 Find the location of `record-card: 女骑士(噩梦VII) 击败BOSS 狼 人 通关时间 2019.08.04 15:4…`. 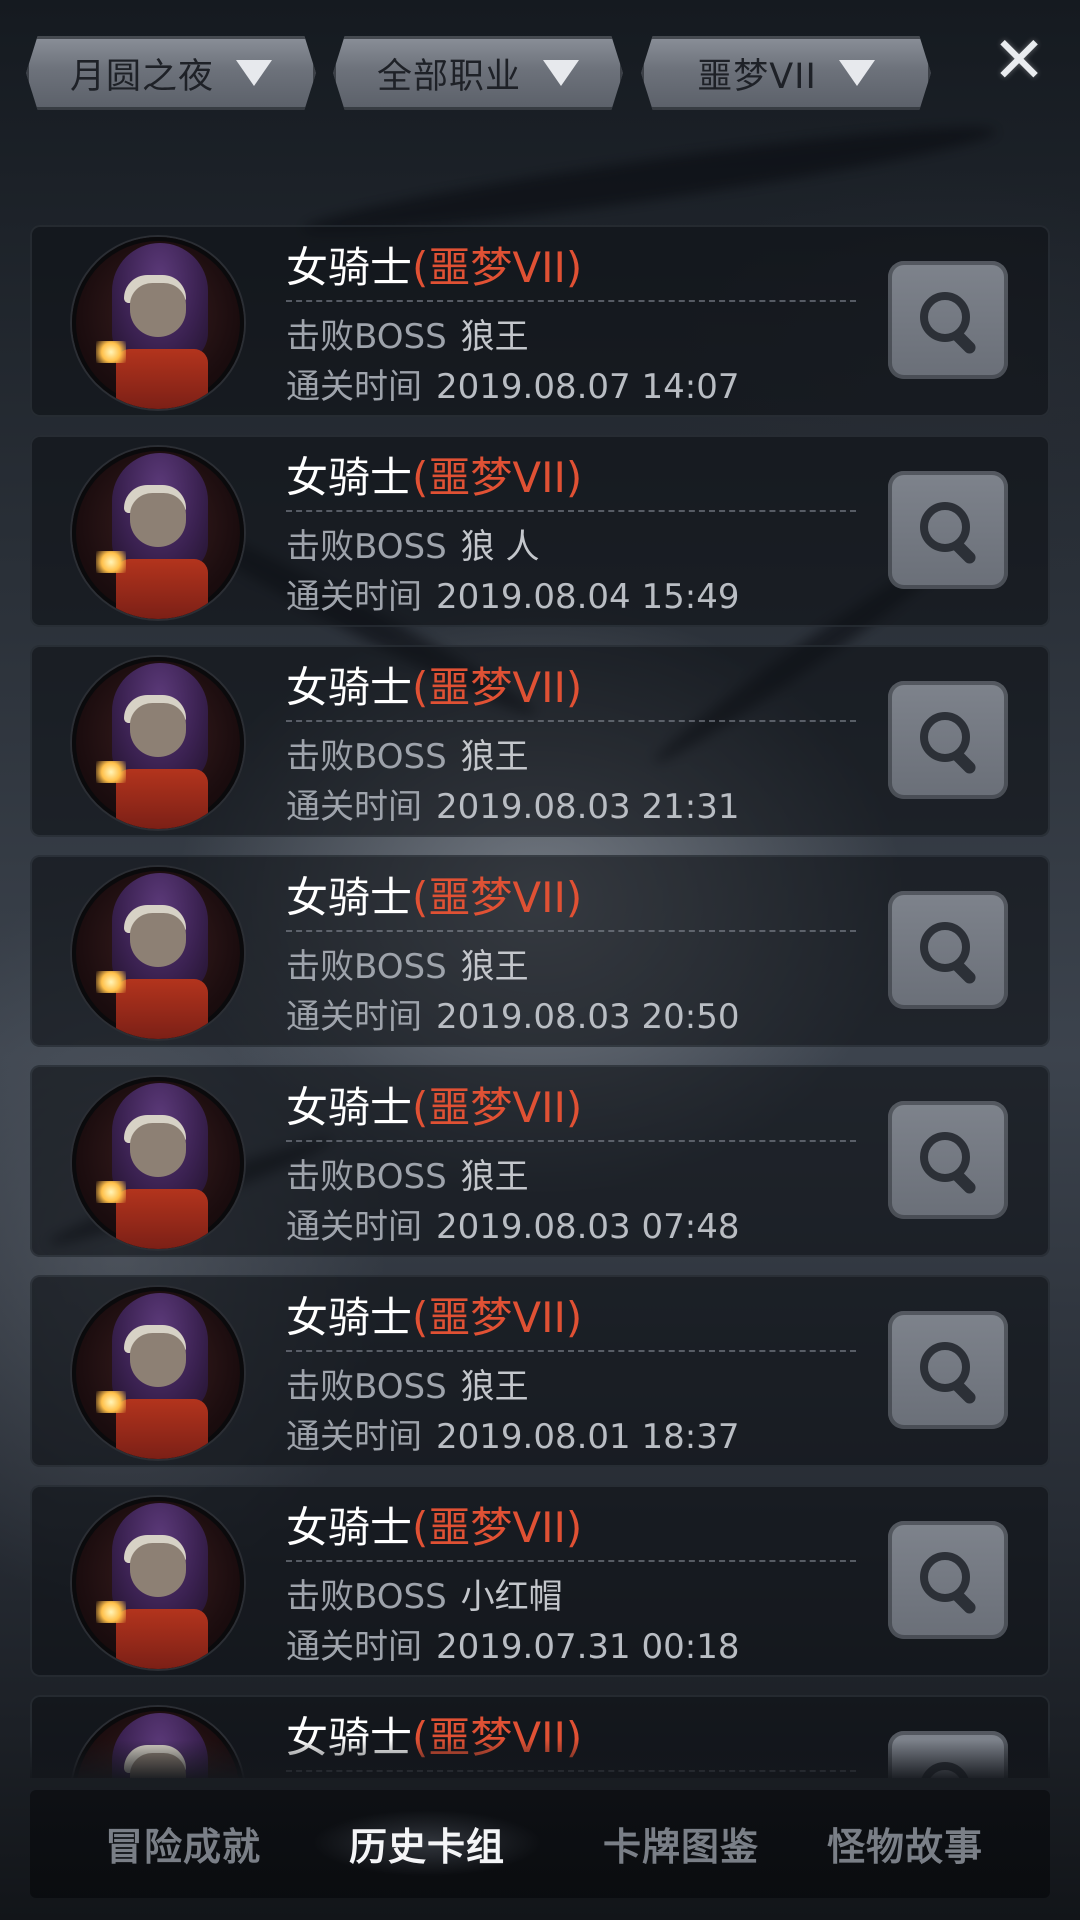

record-card: 女骑士(噩梦VII) 击败BOSS 狼 人 通关时间 2019.08.04 15:4… is located at coordinates (540, 531).